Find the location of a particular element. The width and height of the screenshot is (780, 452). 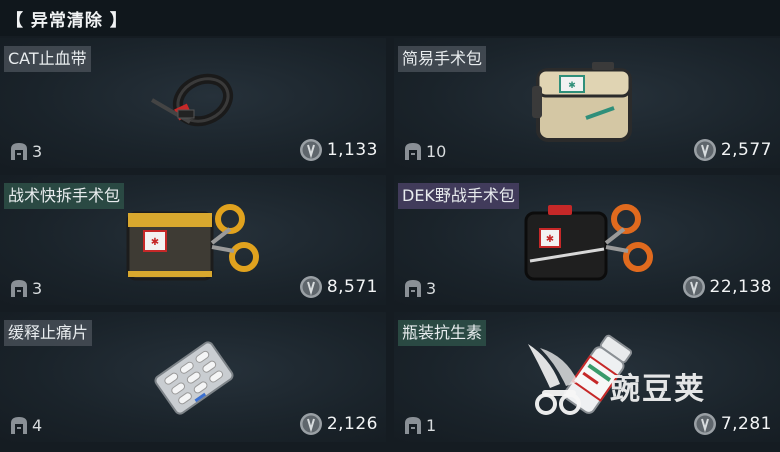

price-value: 8,571 is located at coordinates (352, 287).